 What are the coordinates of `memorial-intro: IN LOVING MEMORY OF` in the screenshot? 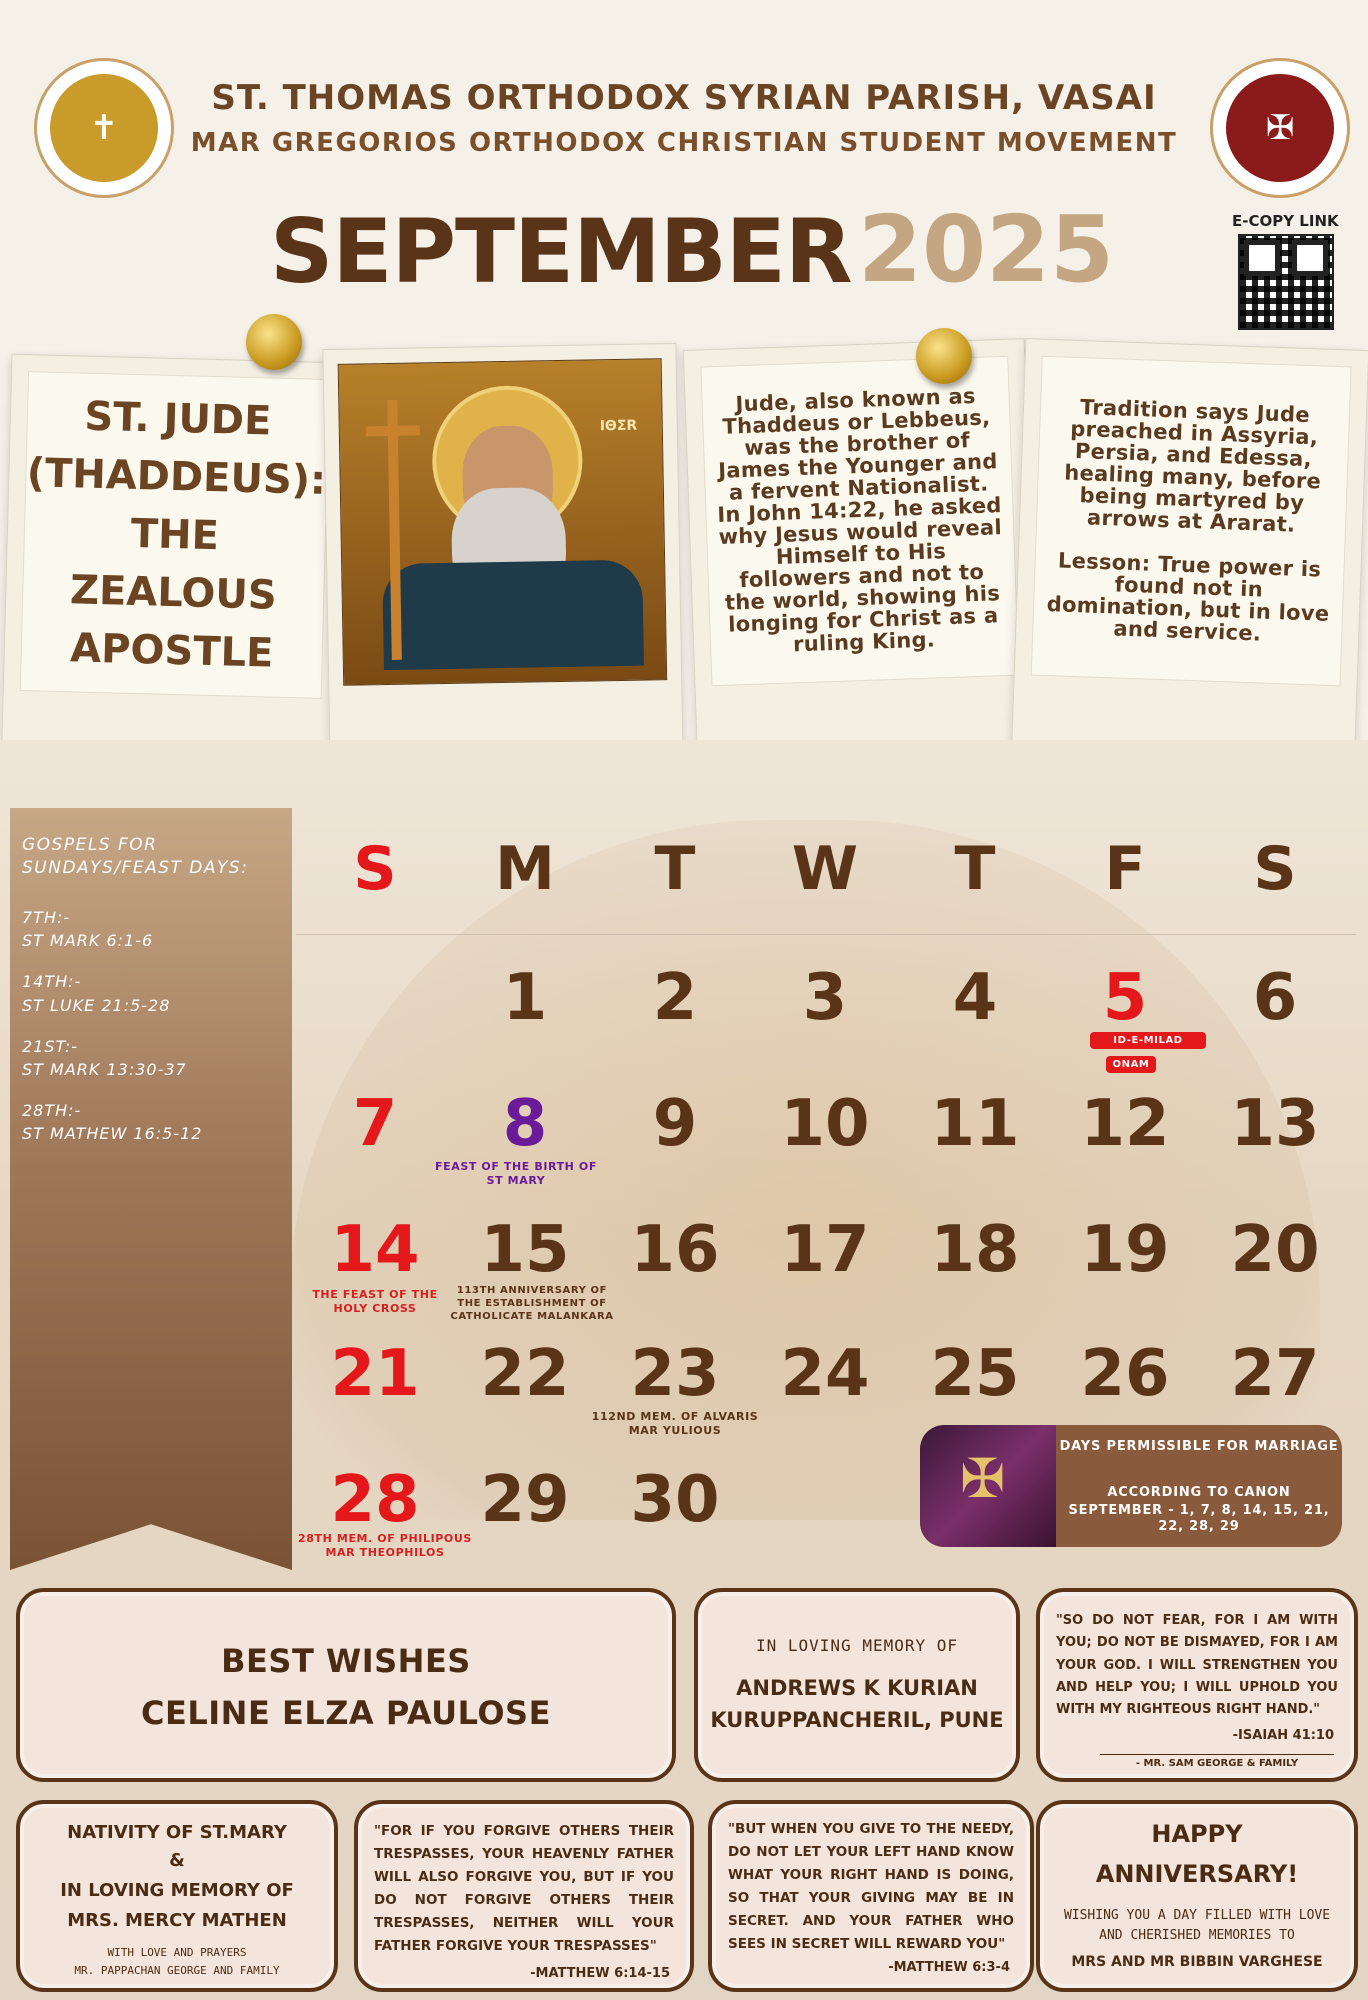 It's located at (857, 1645).